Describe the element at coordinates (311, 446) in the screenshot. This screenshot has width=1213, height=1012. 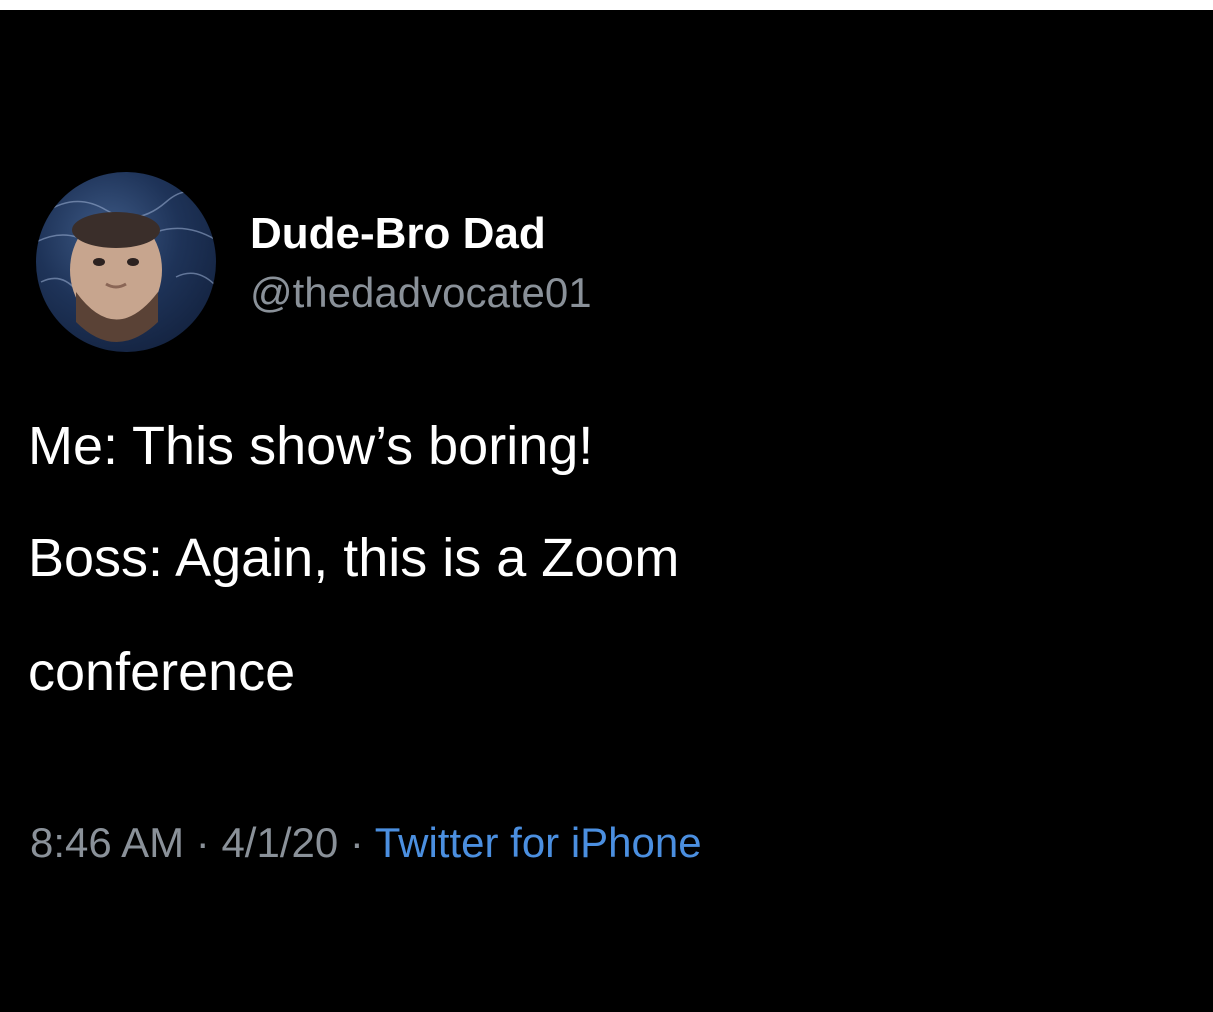
I see `tweet-line: Me: This show’s boring!` at that location.